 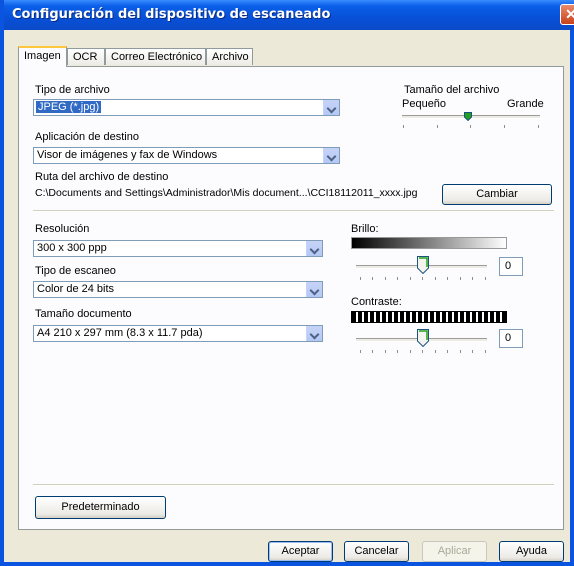 What do you see at coordinates (300, 551) in the screenshot?
I see `ok-button: Aceptar` at bounding box center [300, 551].